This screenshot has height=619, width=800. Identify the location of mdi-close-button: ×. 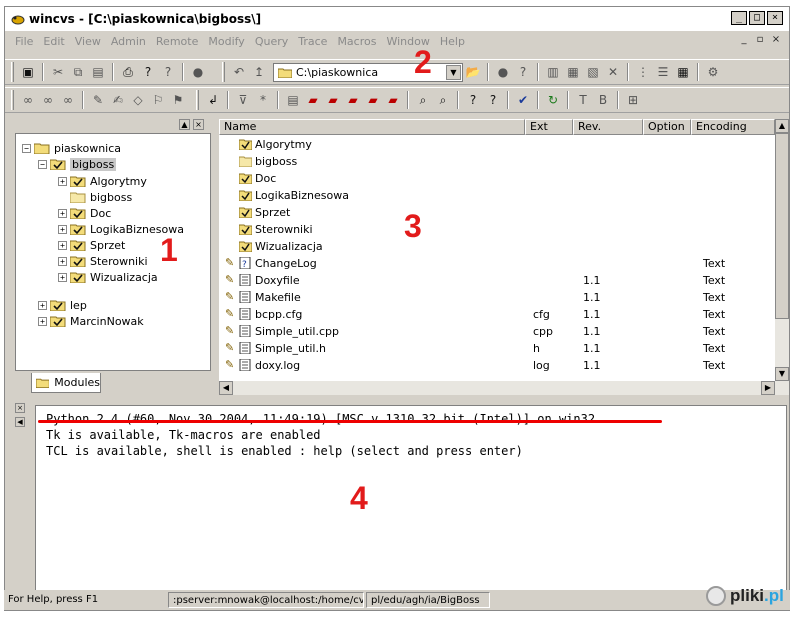
(776, 40).